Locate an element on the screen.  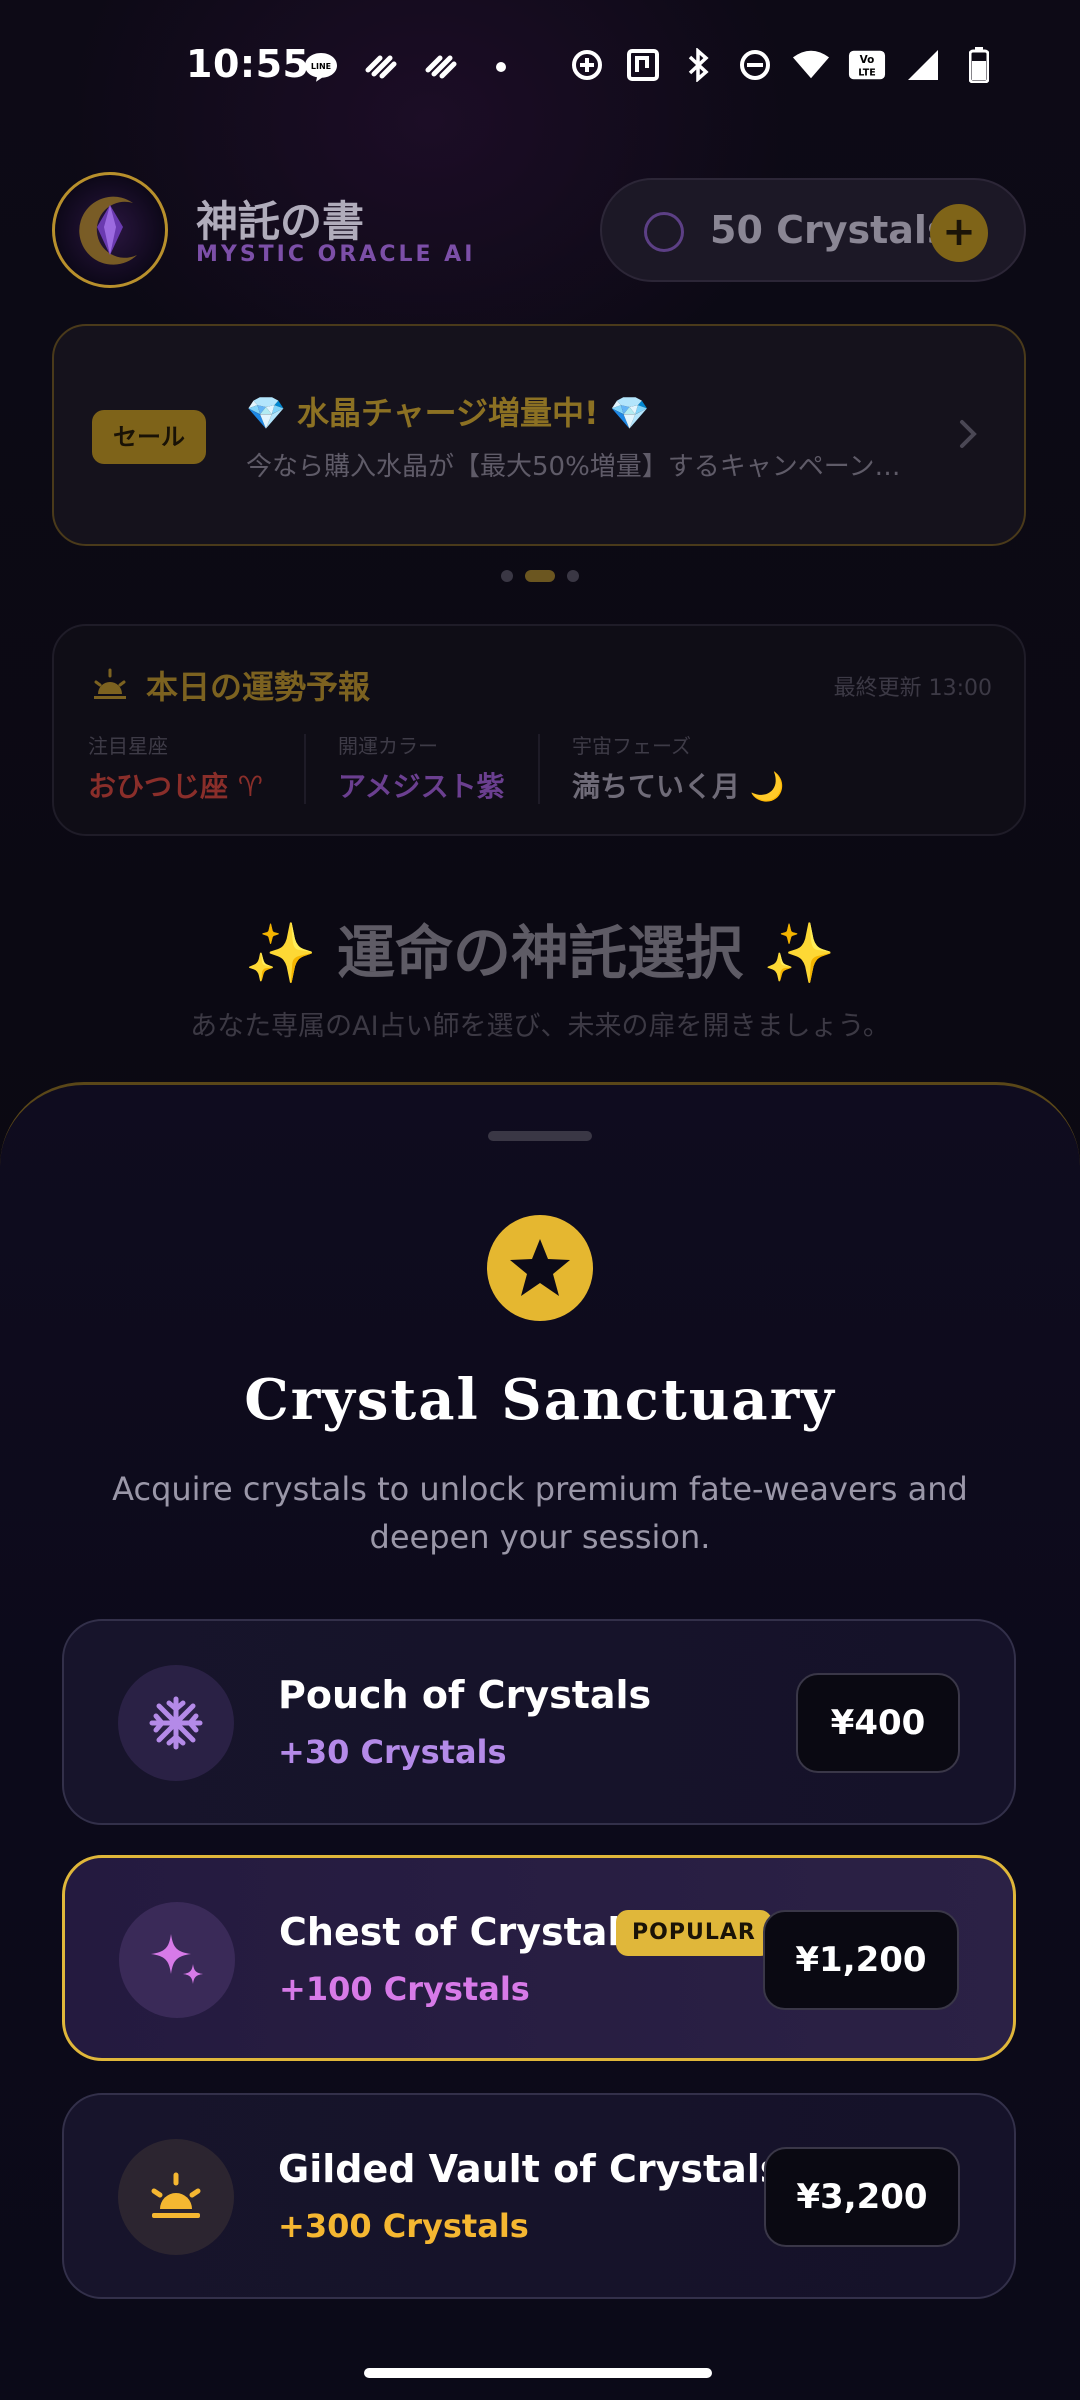
battery-icon is located at coordinates (979, 65).